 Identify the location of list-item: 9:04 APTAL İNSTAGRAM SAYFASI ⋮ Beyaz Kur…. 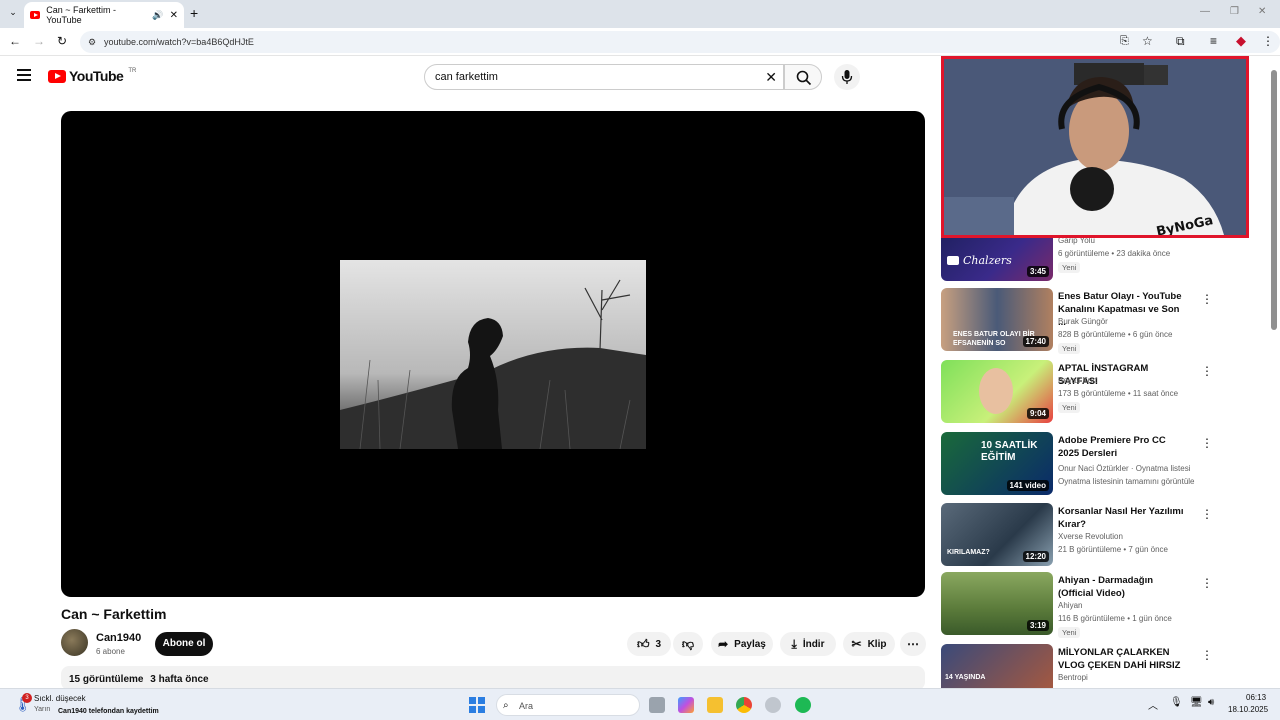
(1077, 392).